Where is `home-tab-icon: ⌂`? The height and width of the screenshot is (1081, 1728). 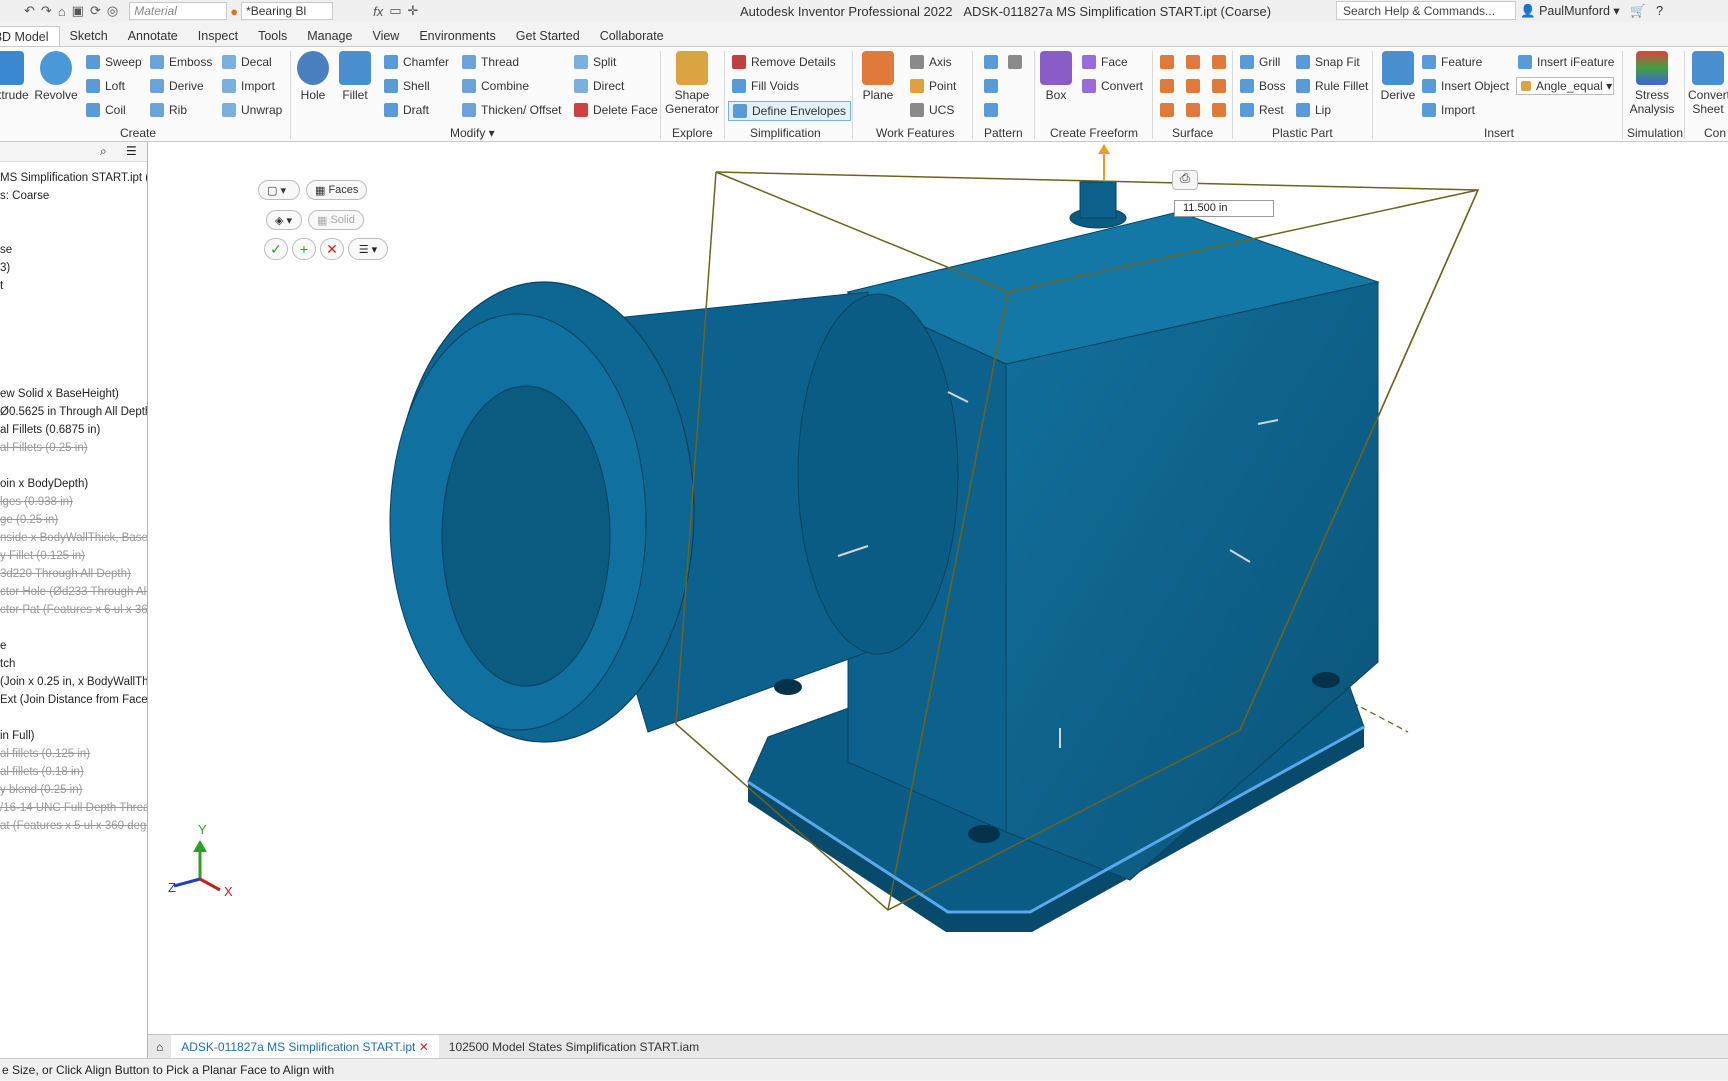
home-tab-icon: ⌂ is located at coordinates (159, 1047).